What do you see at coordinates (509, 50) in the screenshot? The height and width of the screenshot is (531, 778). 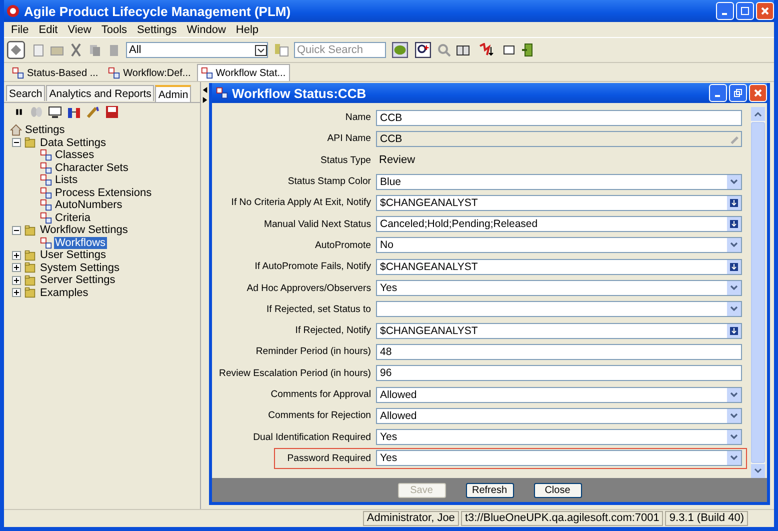 I see `note-icon` at bounding box center [509, 50].